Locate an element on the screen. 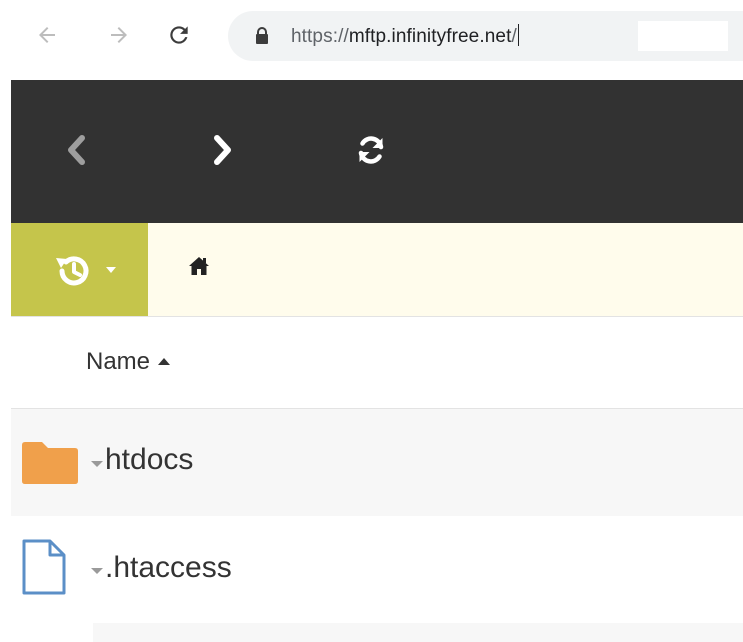 This screenshot has width=743, height=642. text-cursor is located at coordinates (518, 35).